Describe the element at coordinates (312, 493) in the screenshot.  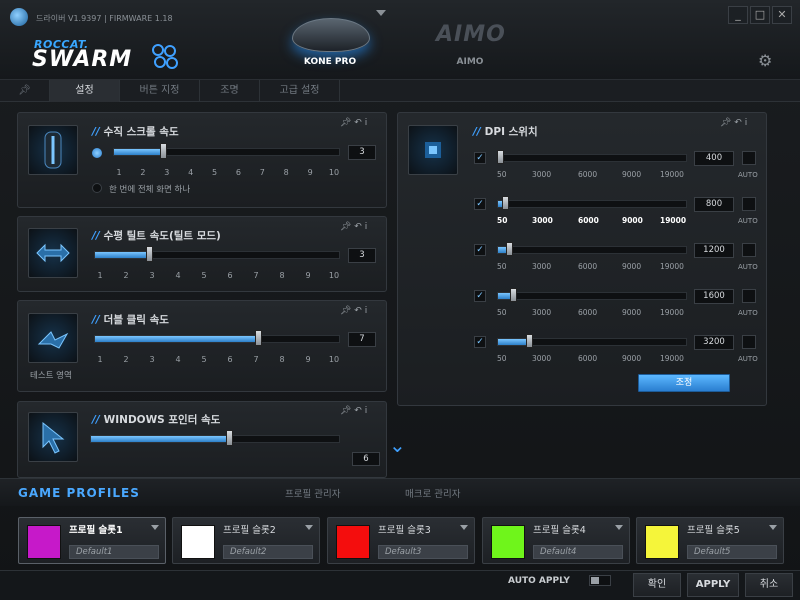
I see `tab-profile-manager: 프로필 관리자` at that location.